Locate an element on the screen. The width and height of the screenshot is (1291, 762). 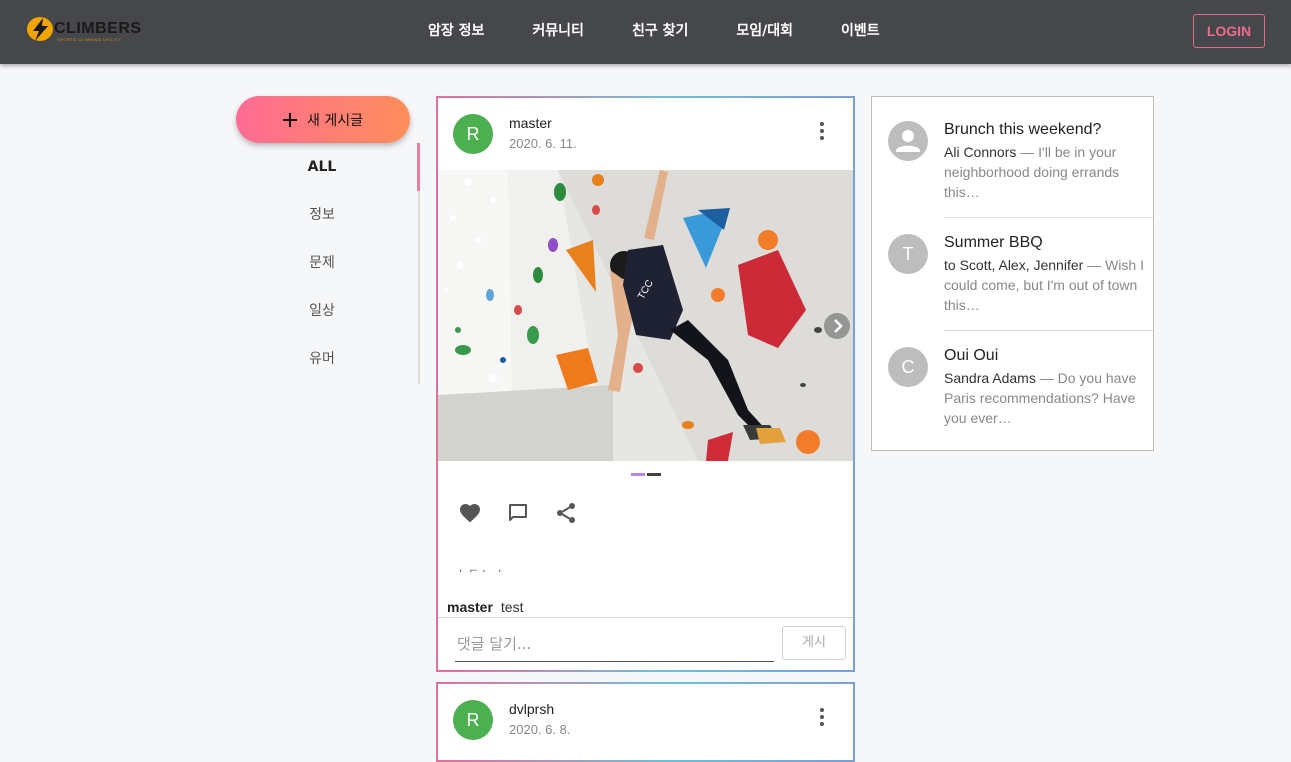
new-post-button: 새 게시글 is located at coordinates (323, 119).